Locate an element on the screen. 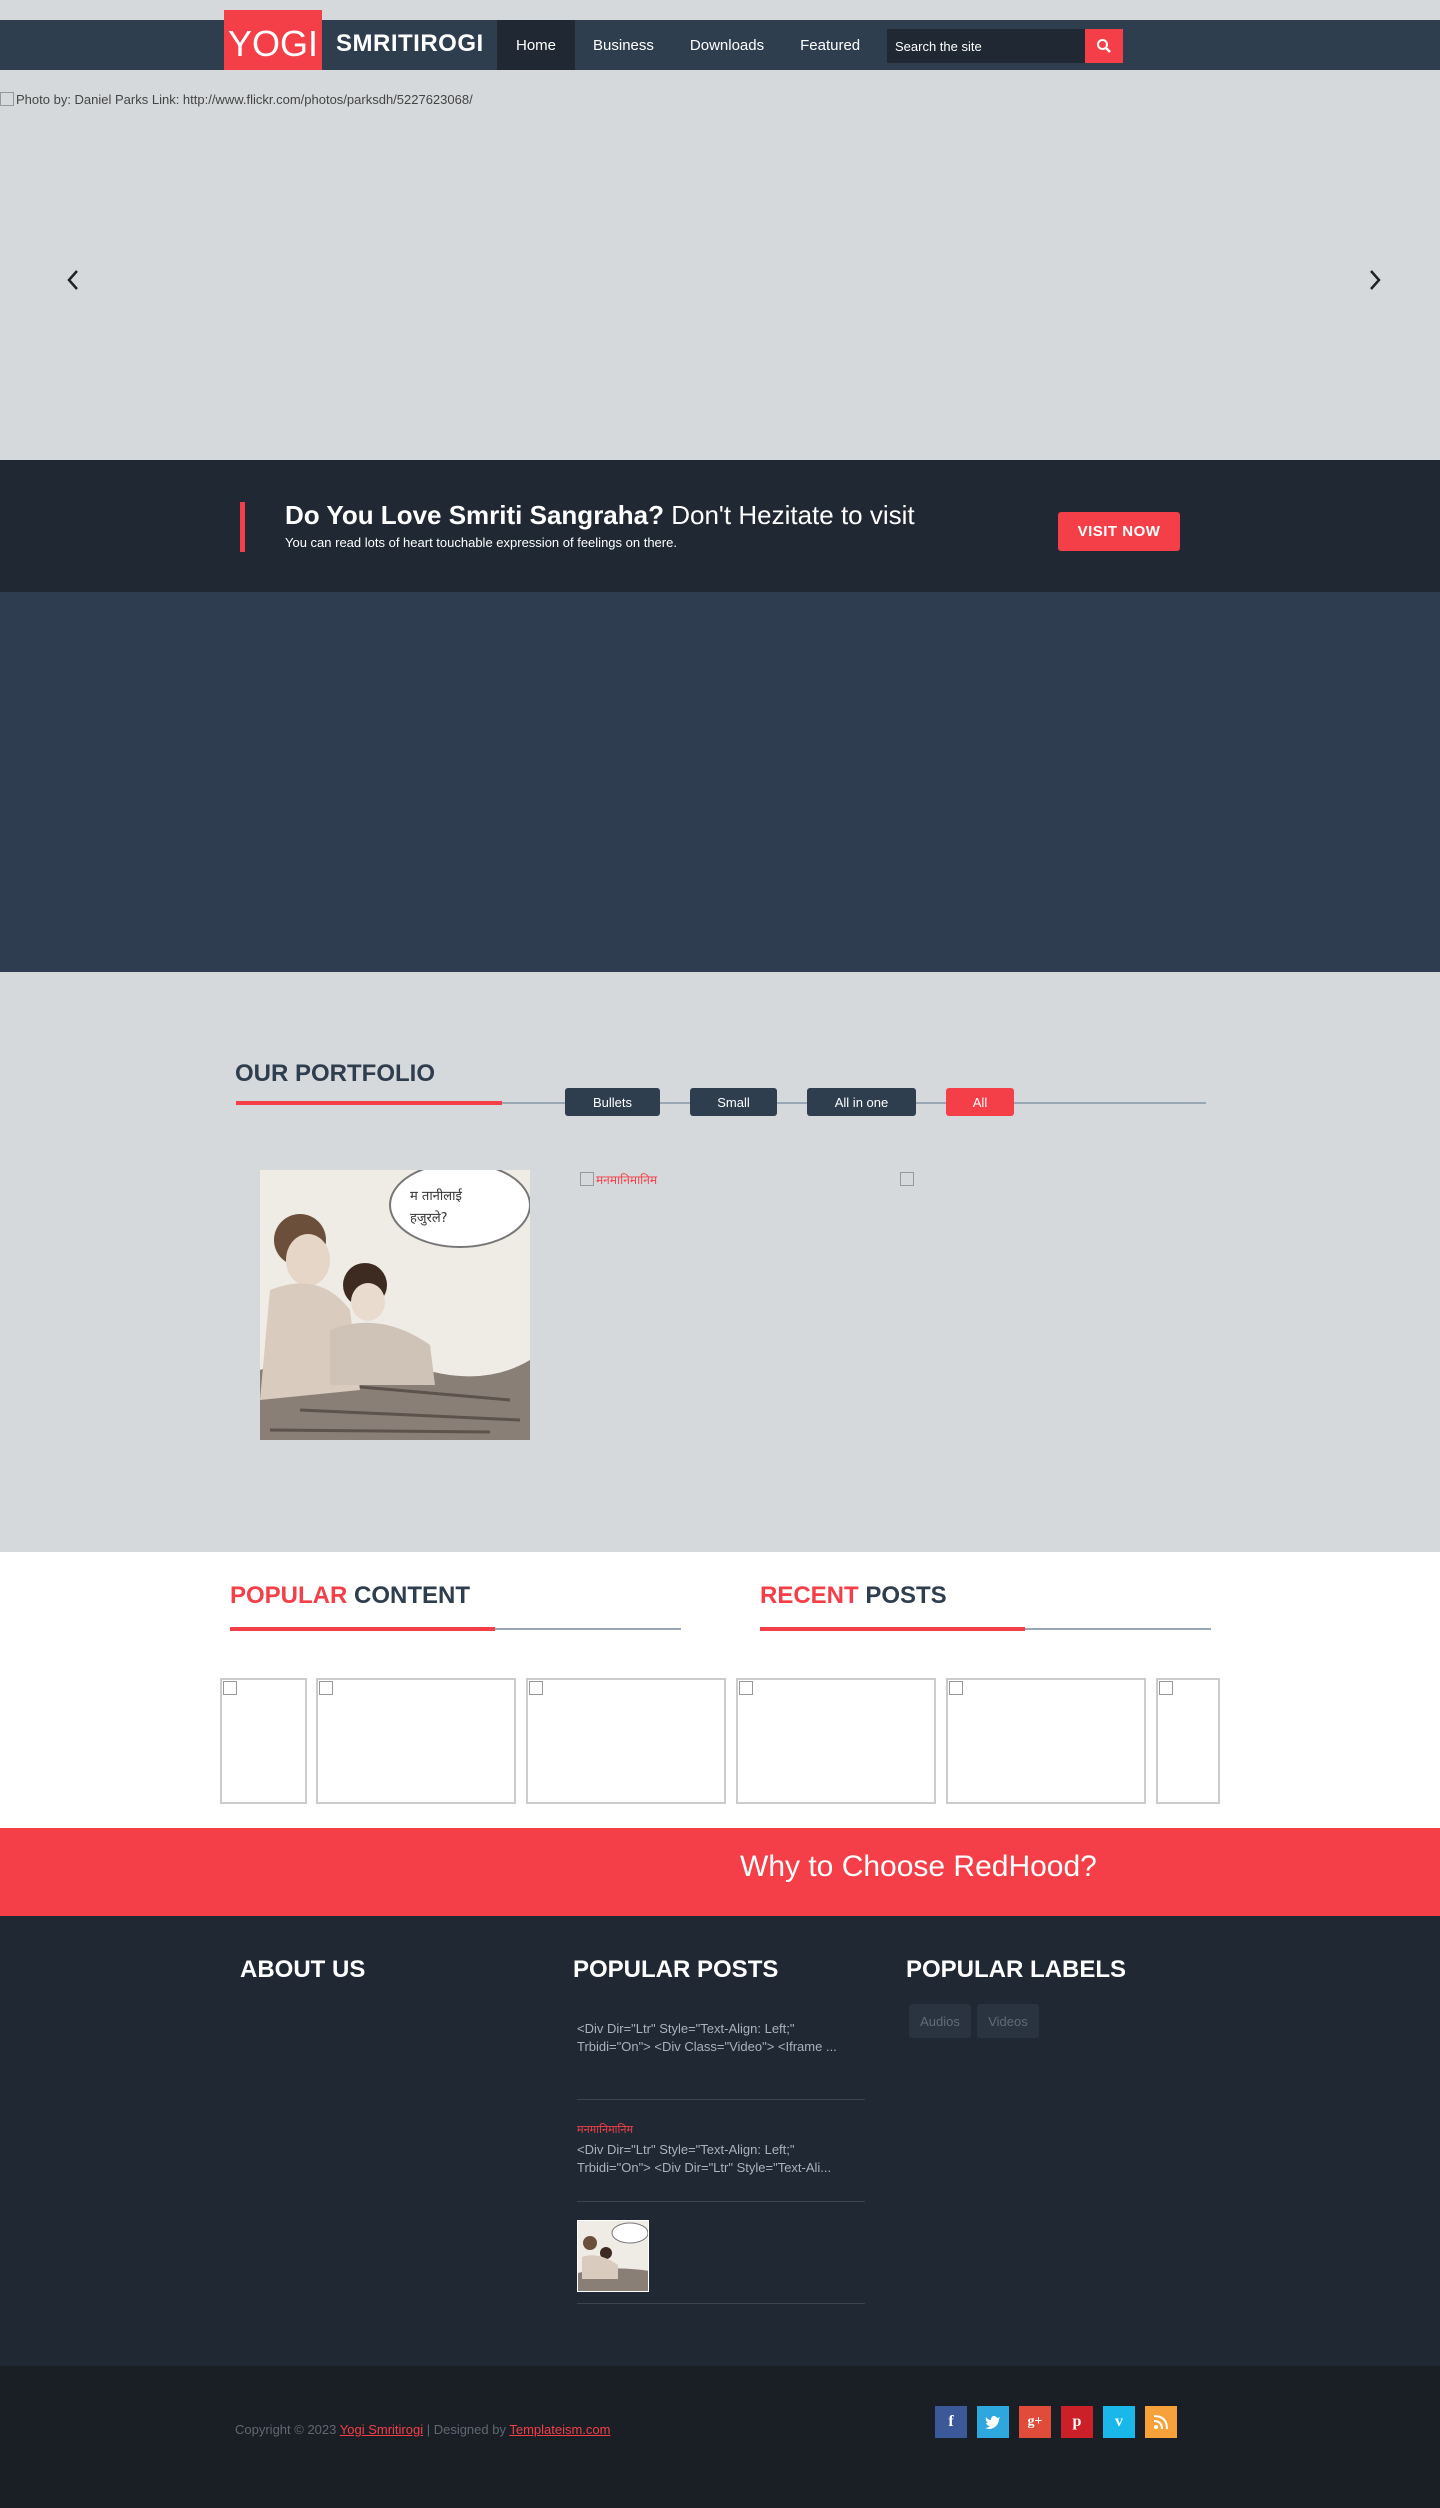  nav-featured: Featured is located at coordinates (830, 45).